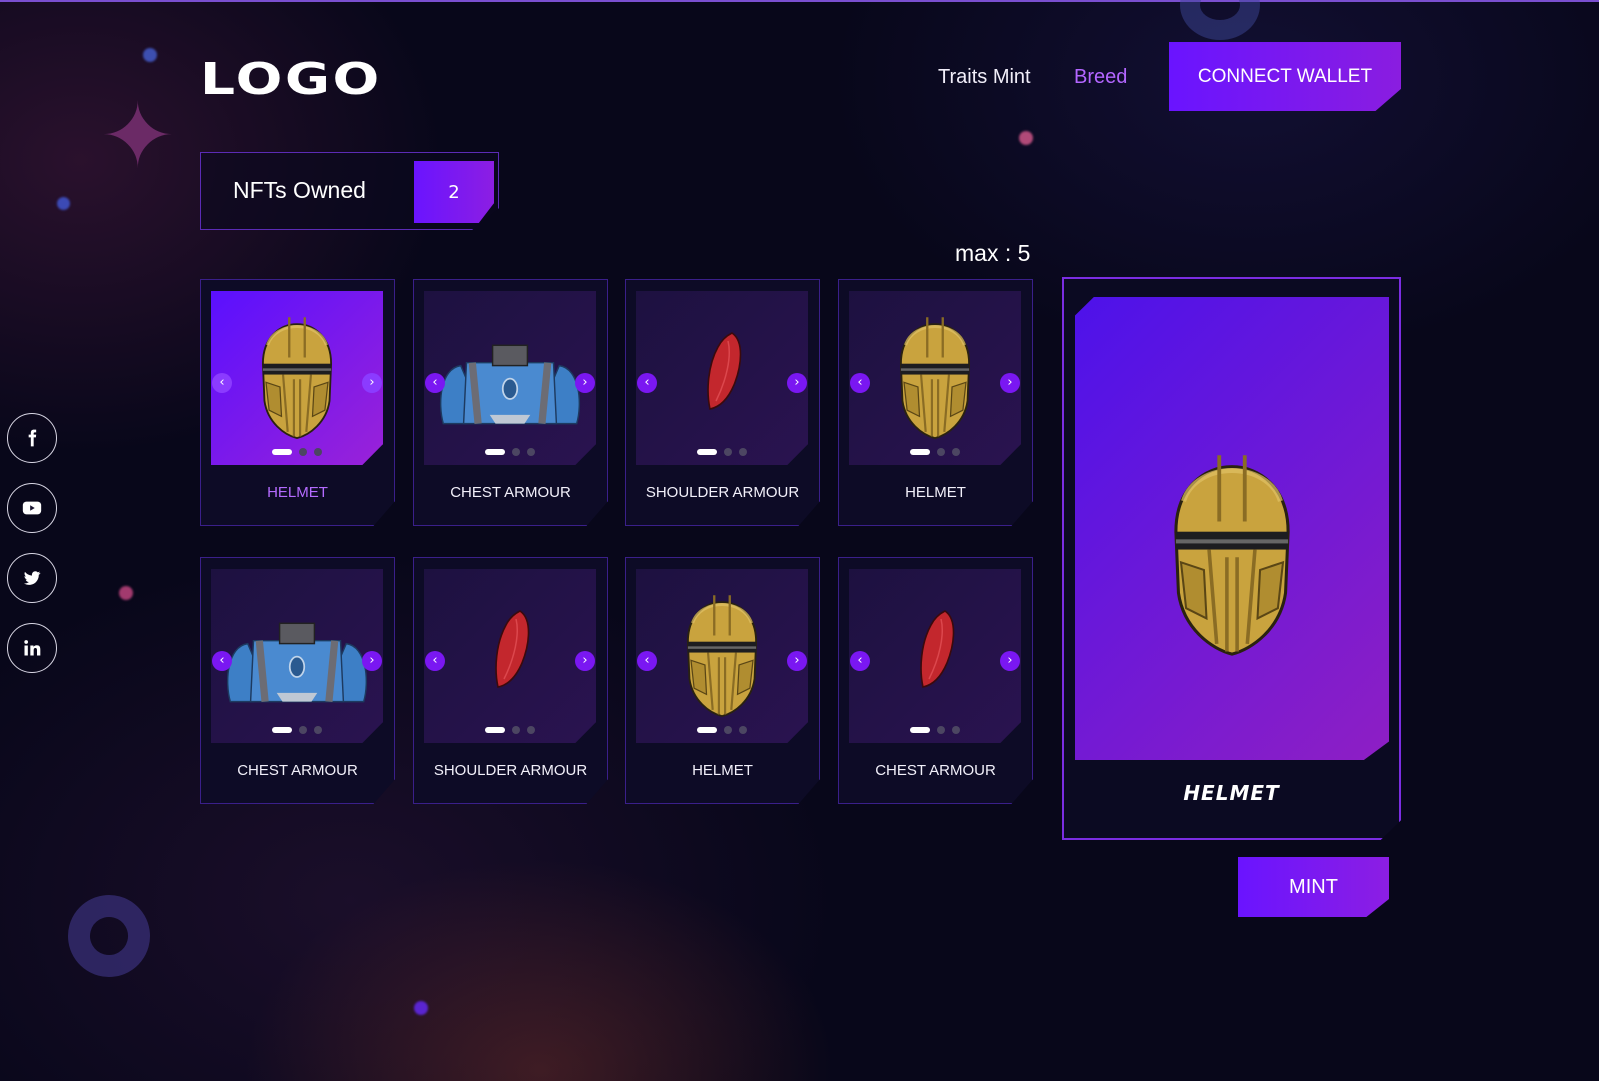 The width and height of the screenshot is (1599, 1081). Describe the element at coordinates (1313, 887) in the screenshot. I see `mint-button: MINT` at that location.